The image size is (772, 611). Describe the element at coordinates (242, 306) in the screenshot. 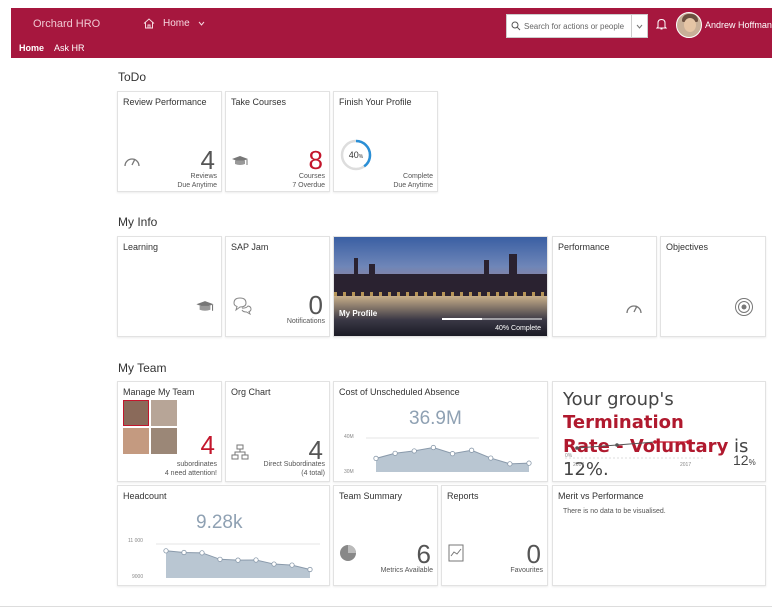

I see `chat-bubbles-icon` at that location.